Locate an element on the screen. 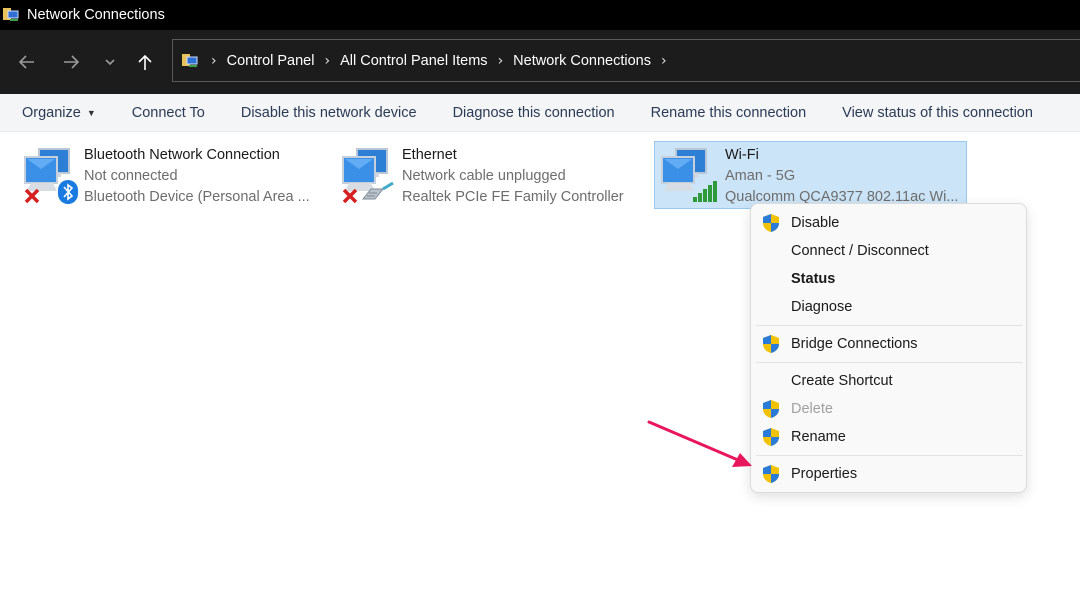 The image size is (1080, 601). menu-item-label: Connect / Disconnect is located at coordinates (860, 251).